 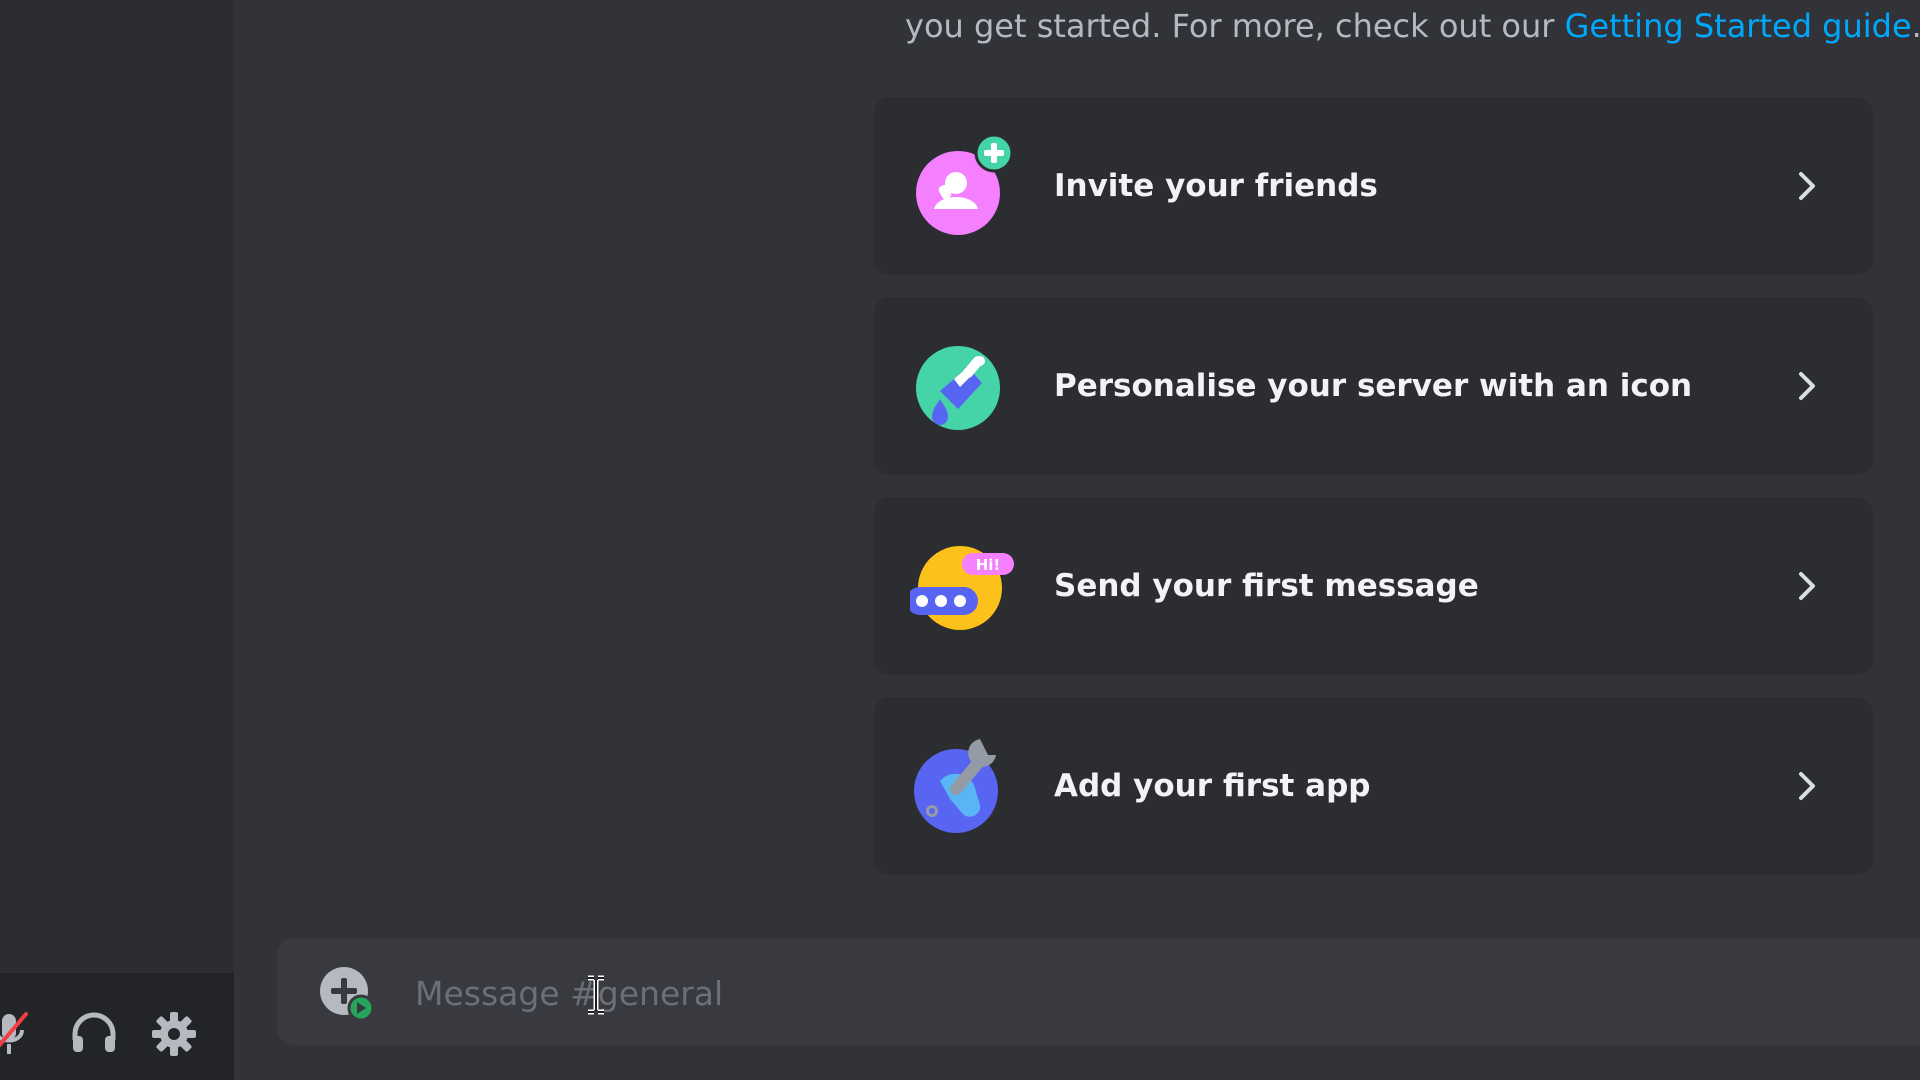 I want to click on invite-friends-label: Invite your friends, so click(x=1216, y=186).